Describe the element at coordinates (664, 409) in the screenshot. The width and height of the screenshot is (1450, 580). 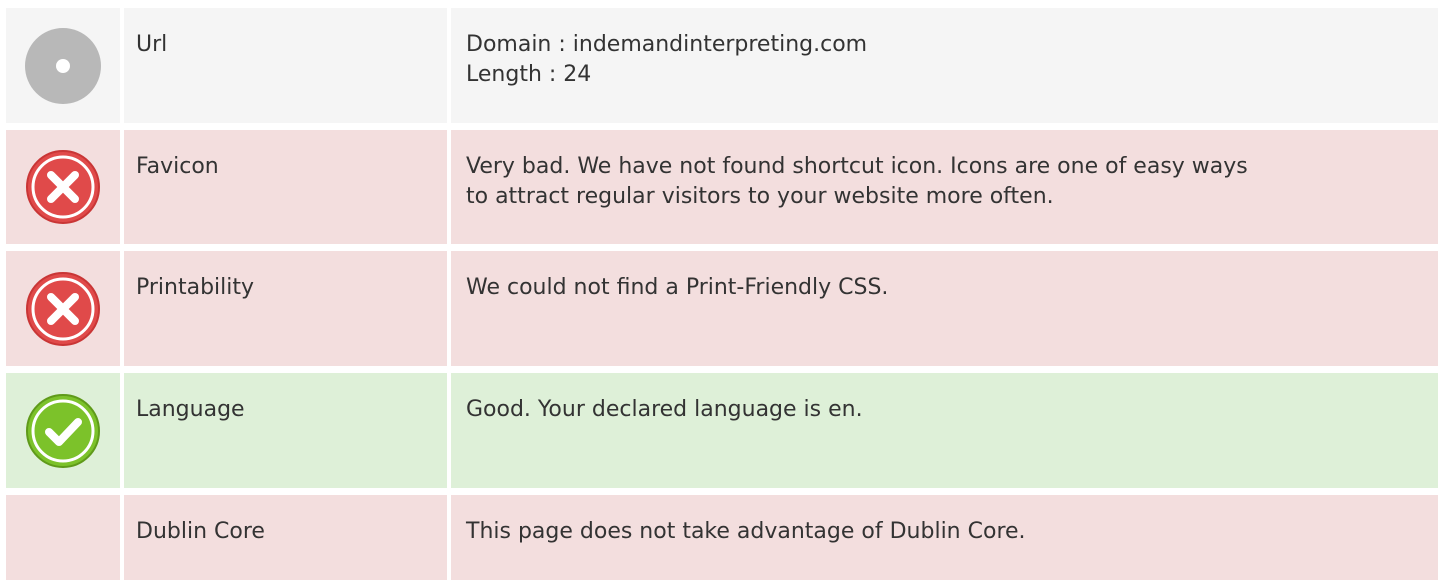
I see `value-line: Good. Your declared language is en.` at that location.